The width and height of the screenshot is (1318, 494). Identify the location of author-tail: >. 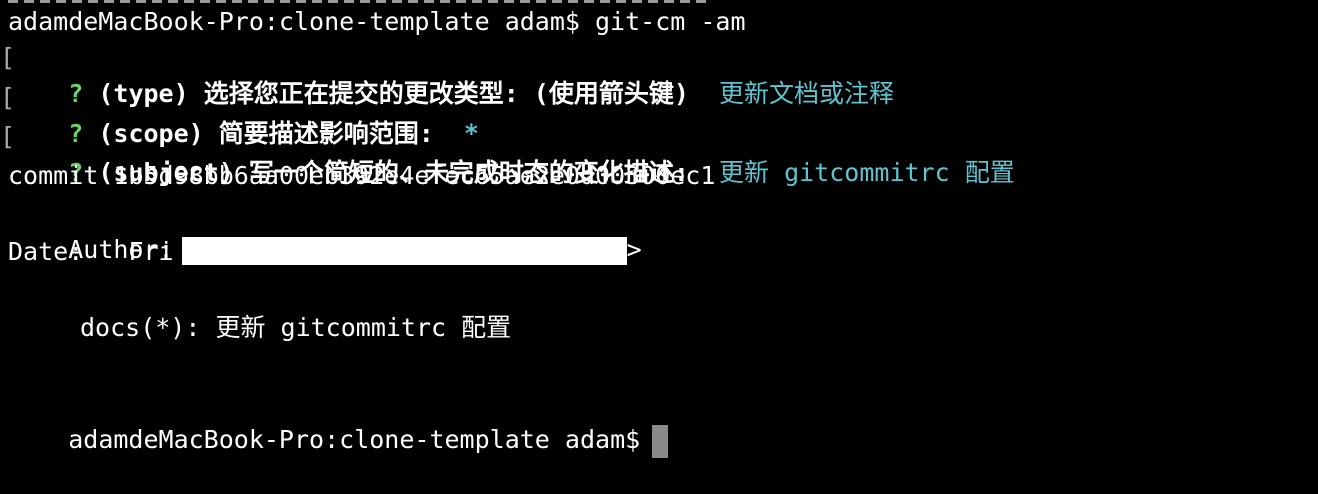
(634, 249).